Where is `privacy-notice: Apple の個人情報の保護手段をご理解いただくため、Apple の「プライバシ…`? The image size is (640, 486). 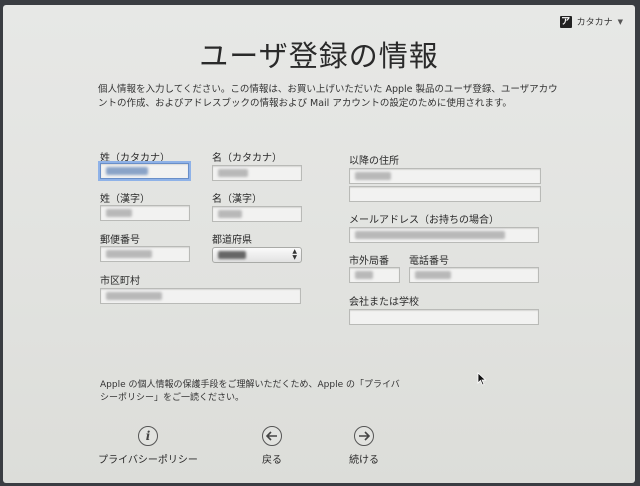
privacy-notice: Apple の個人情報の保護手段をご理解いただくため、Apple の「プライバシ… is located at coordinates (250, 391).